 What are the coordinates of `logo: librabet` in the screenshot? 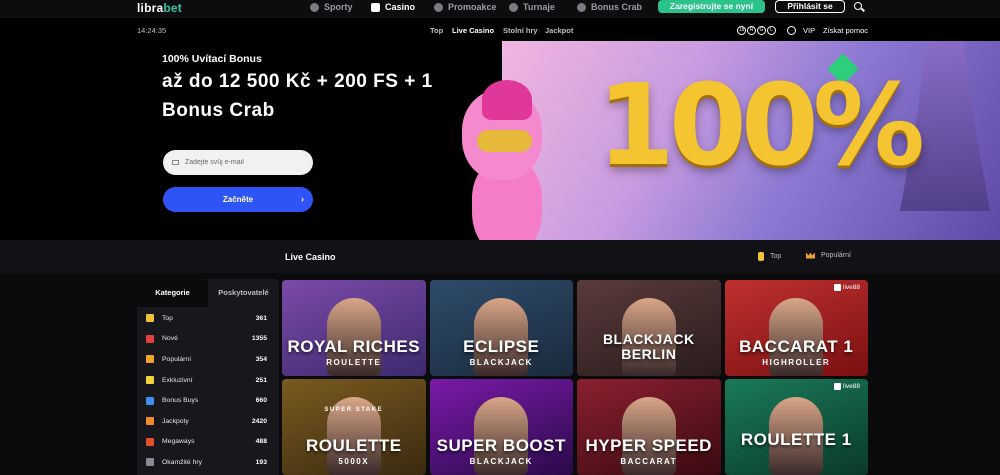 It's located at (159, 8).